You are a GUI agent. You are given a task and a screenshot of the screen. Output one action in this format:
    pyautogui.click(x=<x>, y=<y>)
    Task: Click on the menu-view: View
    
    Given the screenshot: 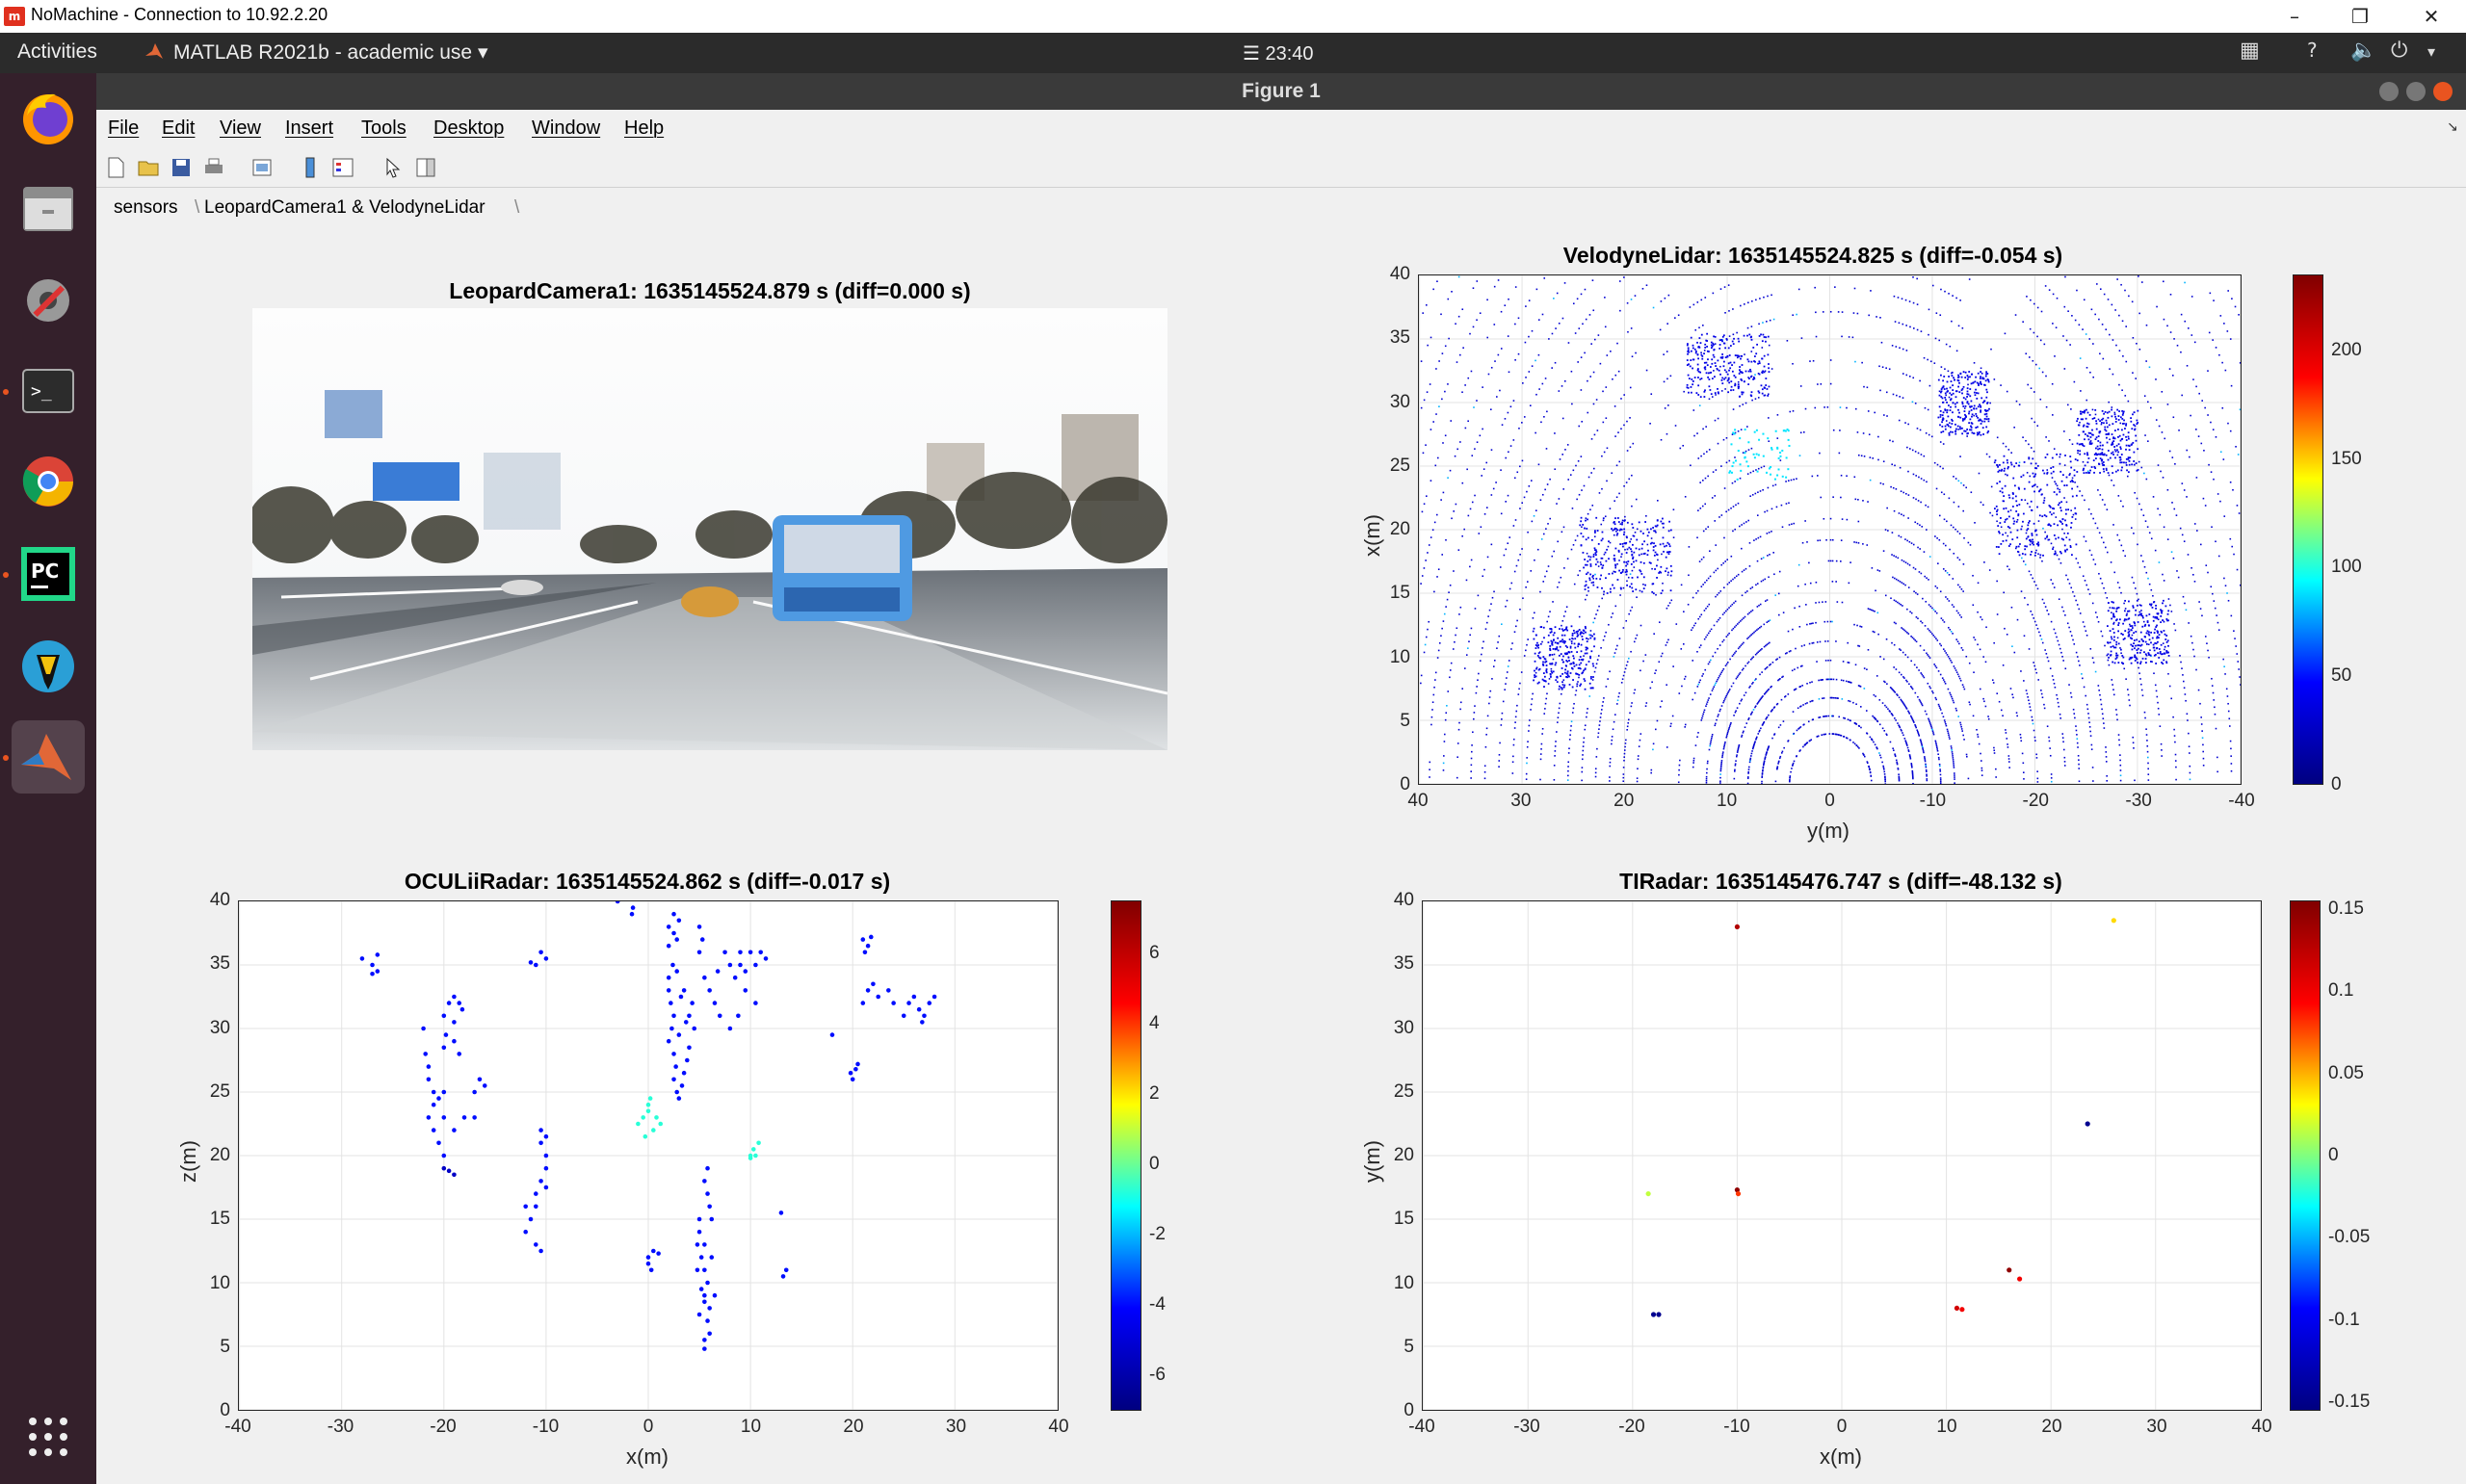 What is the action you would take?
    pyautogui.click(x=240, y=128)
    